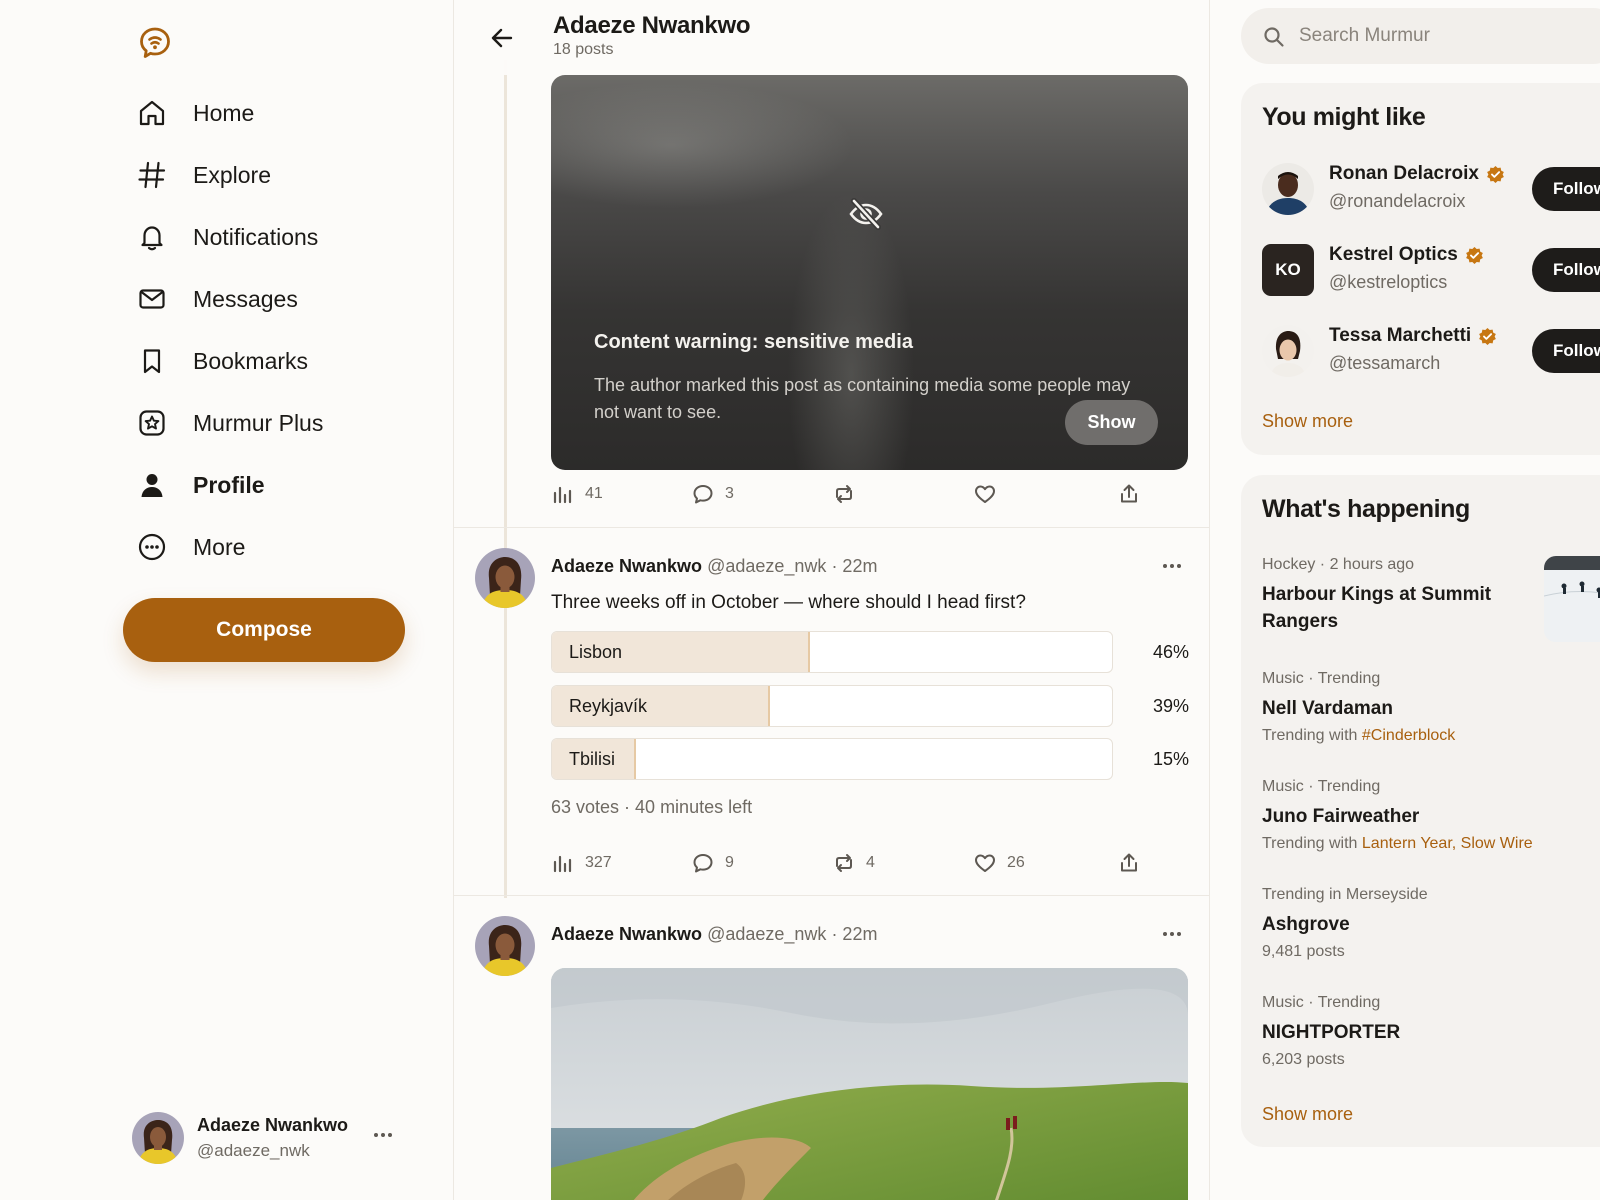 The image size is (1600, 1200). I want to click on nav-item-messages: Messages, so click(229, 299).